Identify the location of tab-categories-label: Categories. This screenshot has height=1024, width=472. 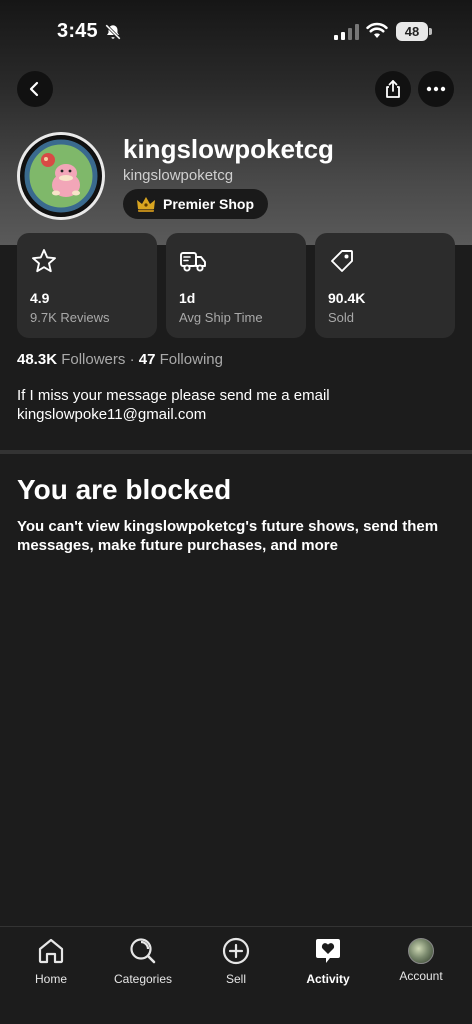
(143, 979).